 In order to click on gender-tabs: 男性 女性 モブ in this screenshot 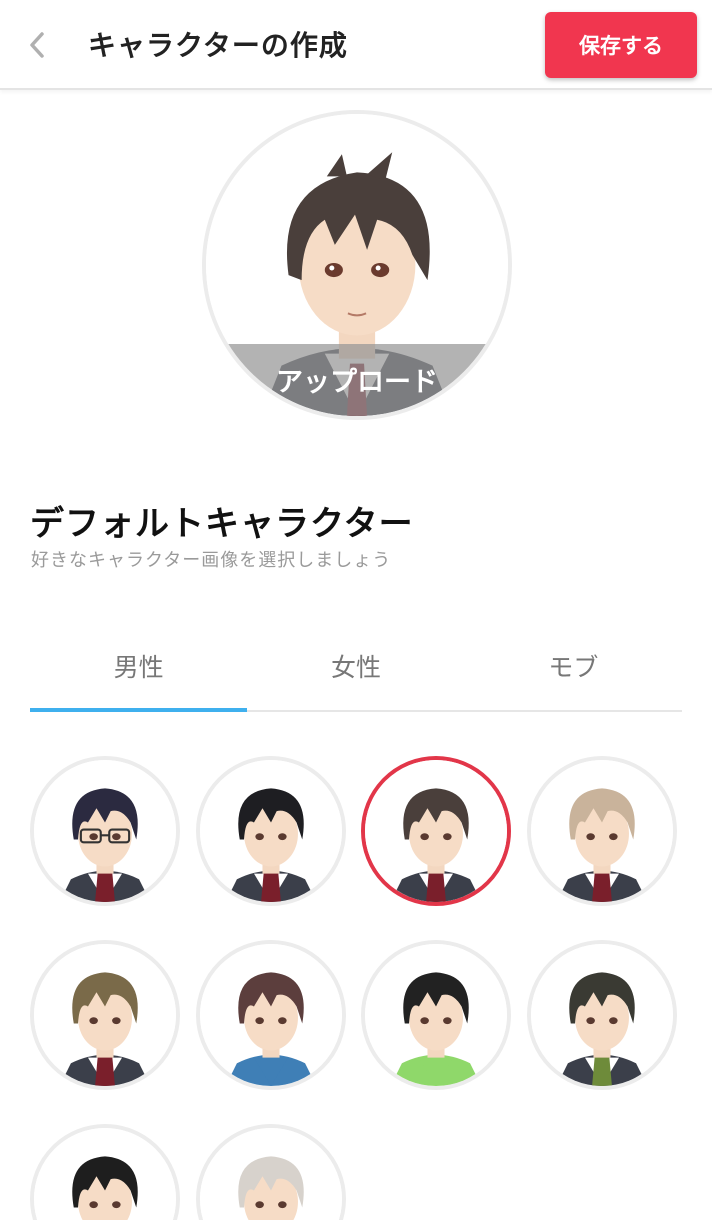, I will do `click(356, 671)`.